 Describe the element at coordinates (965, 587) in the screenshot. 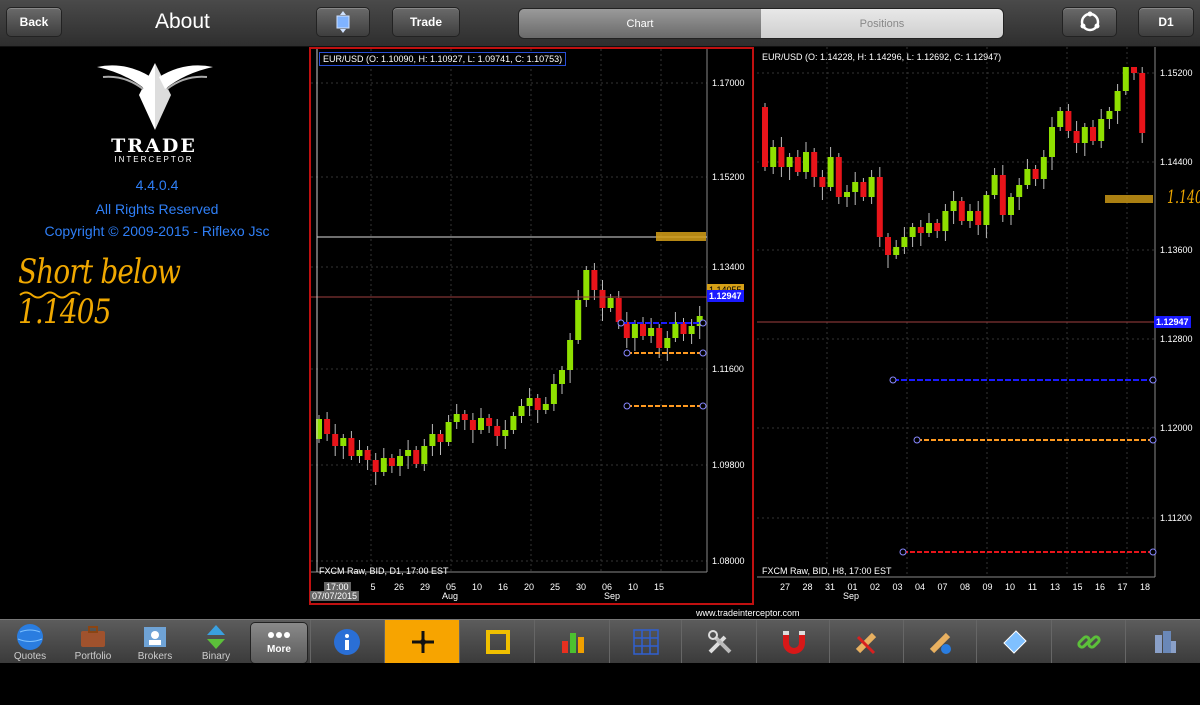

I see `date-tick-label: 08` at that location.